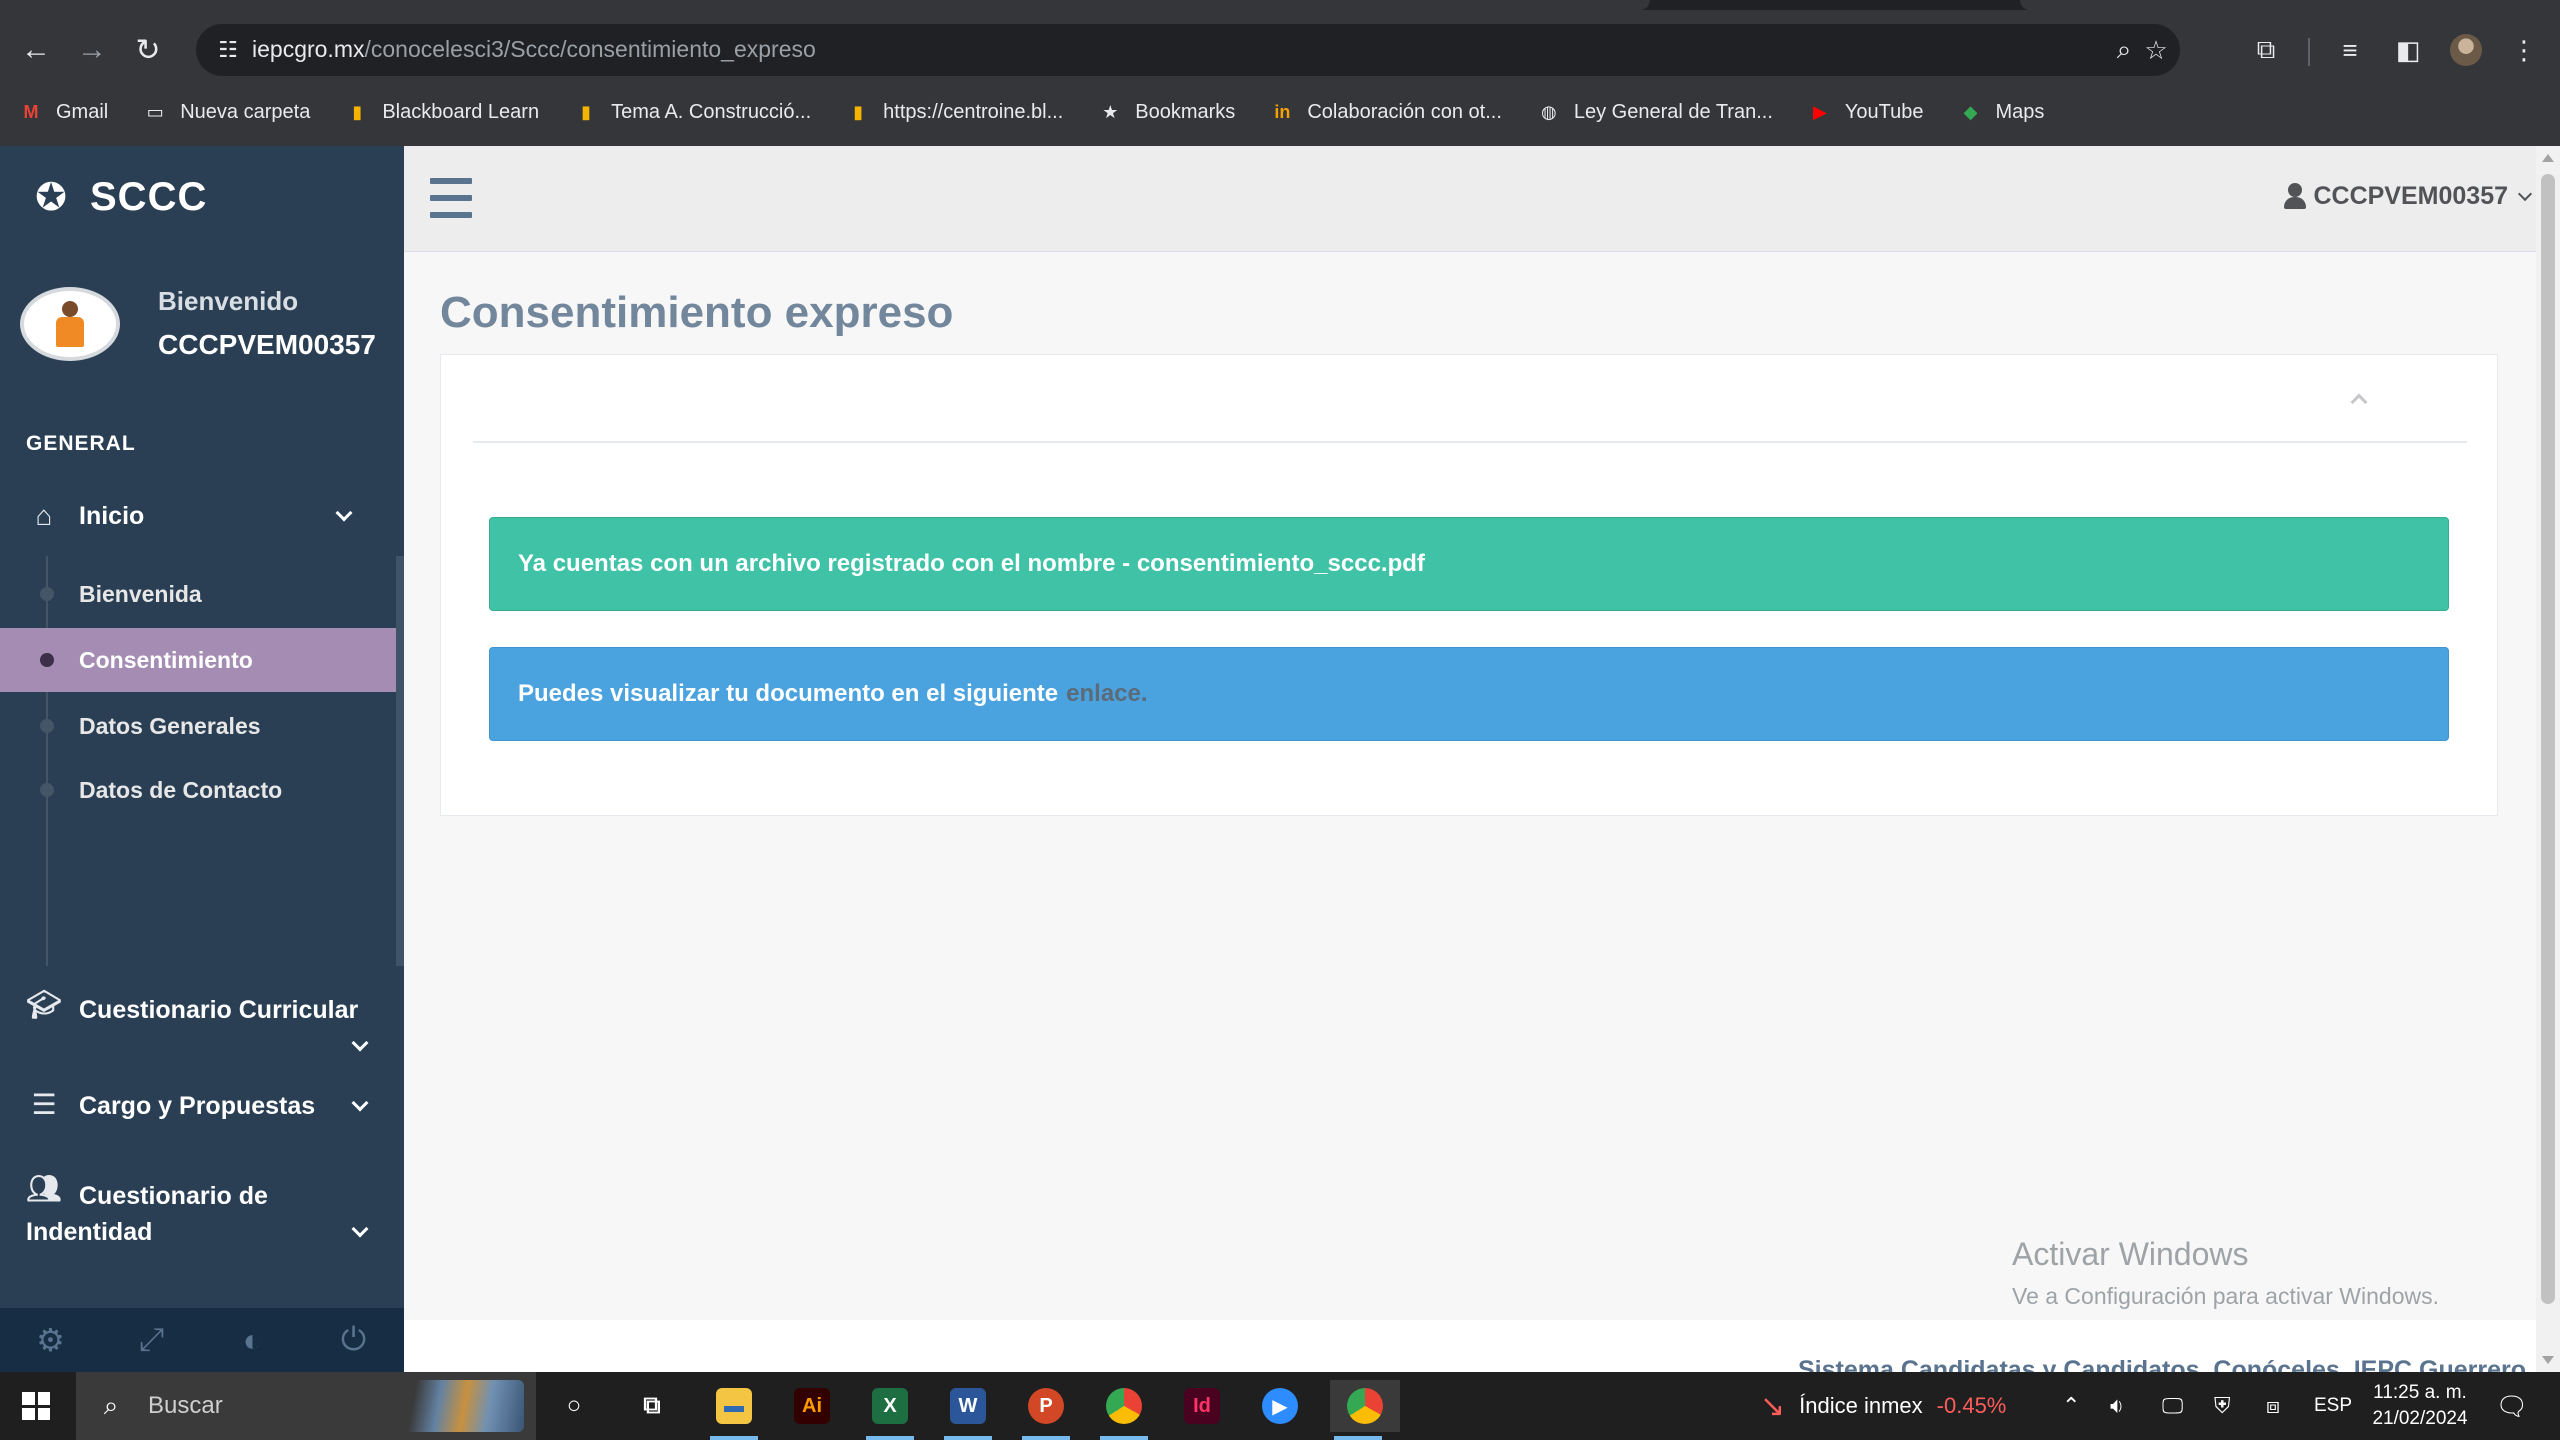 The image size is (2560, 1440). Describe the element at coordinates (155, 111) in the screenshot. I see `folder-icon: ▭` at that location.